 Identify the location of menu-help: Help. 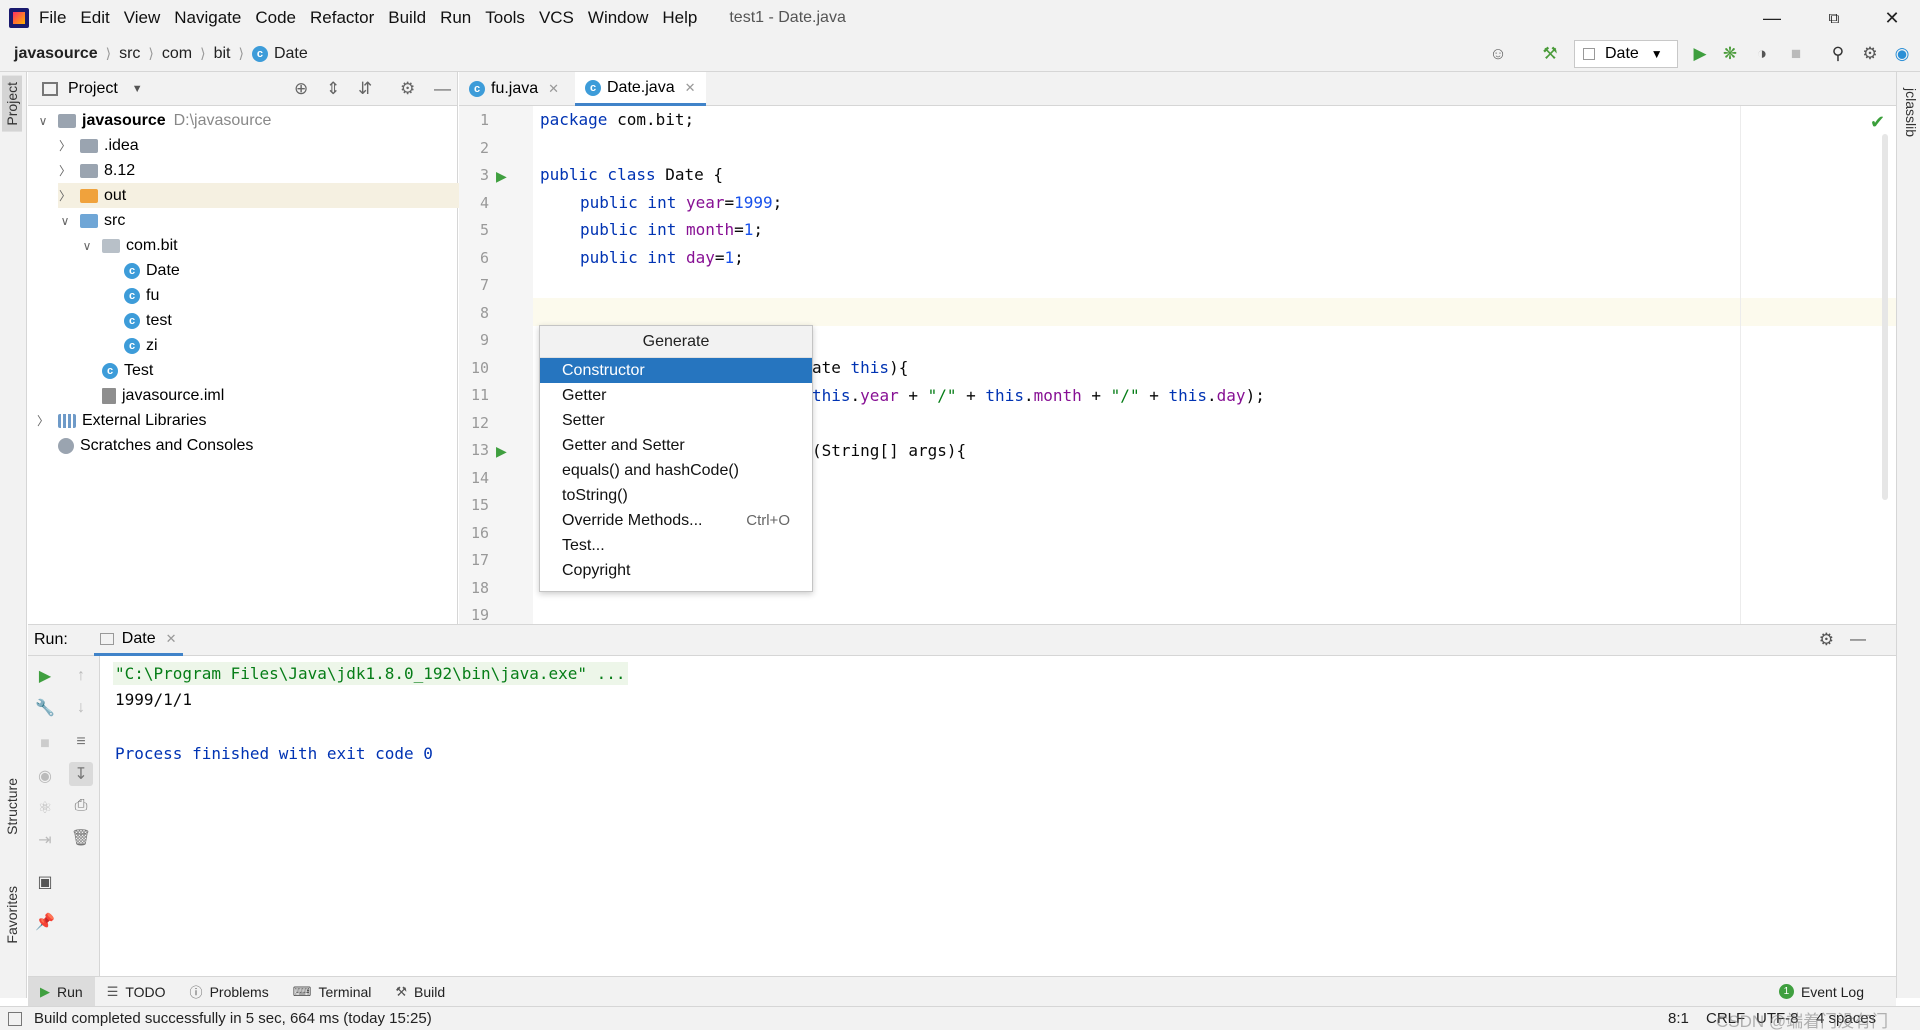
(679, 18).